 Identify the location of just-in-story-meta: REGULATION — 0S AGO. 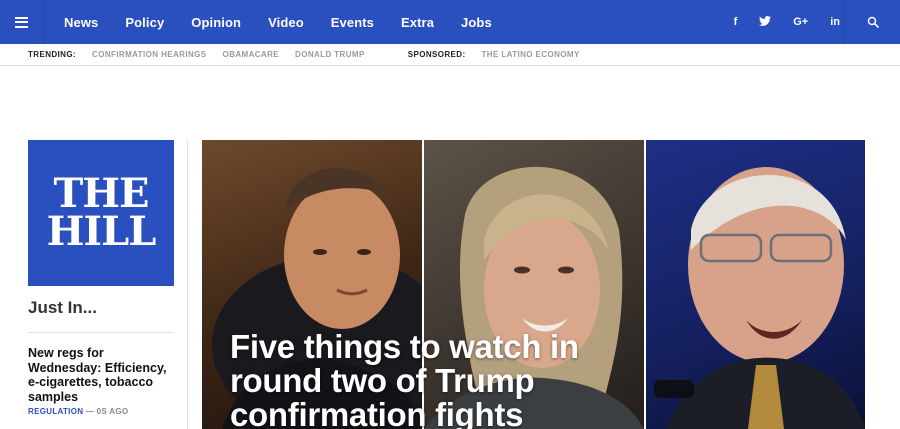
(78, 411).